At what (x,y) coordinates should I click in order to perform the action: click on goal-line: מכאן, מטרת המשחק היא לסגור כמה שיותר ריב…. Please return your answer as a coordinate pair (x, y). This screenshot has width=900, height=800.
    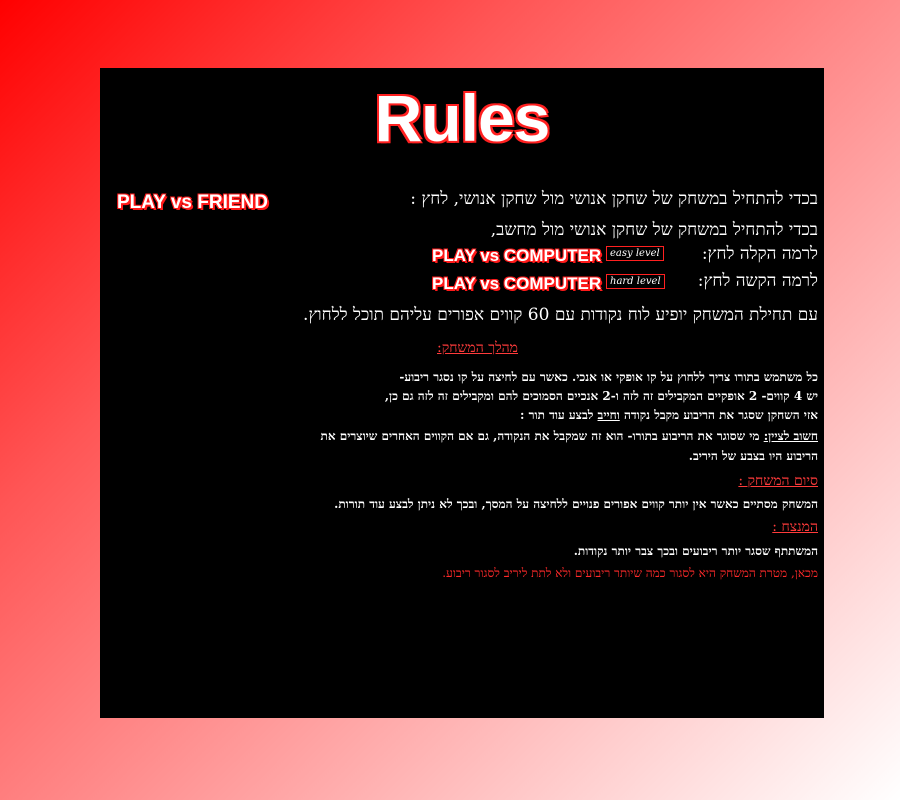
    Looking at the image, I should click on (630, 573).